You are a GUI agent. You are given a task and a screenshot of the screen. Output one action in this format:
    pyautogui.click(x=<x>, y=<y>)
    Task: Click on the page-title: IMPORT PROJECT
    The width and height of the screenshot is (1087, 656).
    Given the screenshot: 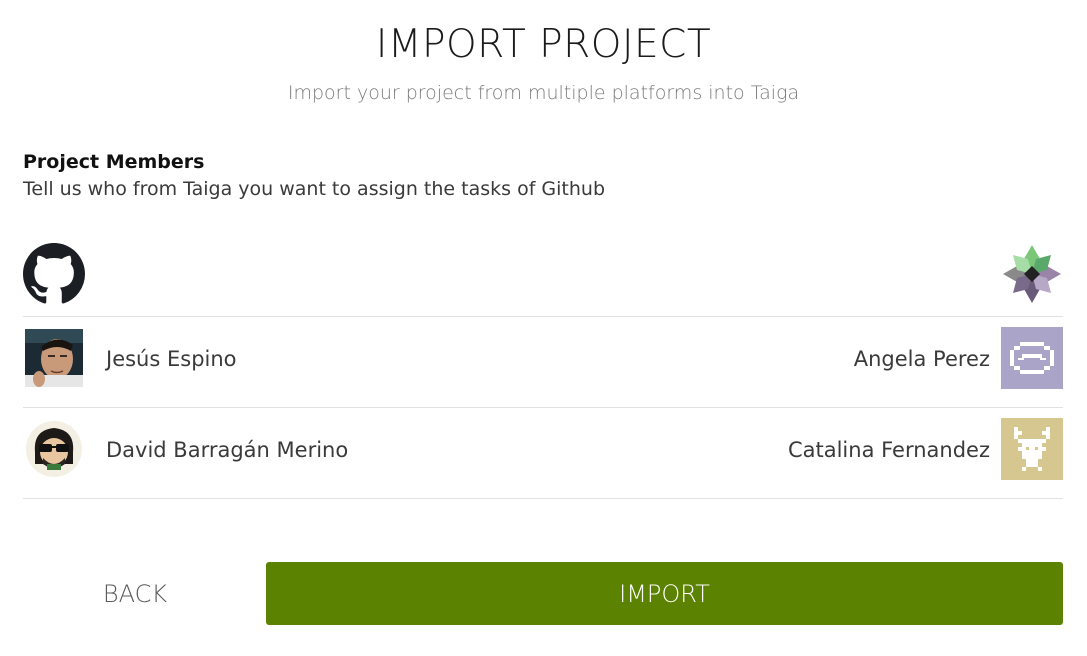 What is the action you would take?
    pyautogui.click(x=543, y=44)
    